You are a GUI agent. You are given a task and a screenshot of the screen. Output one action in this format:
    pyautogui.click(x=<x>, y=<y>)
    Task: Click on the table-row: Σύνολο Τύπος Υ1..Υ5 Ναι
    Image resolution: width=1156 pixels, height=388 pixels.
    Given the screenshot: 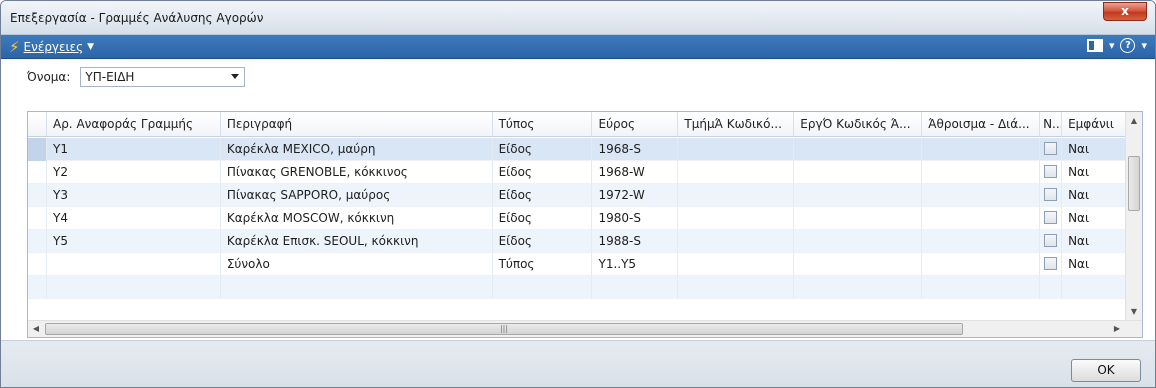 What is the action you would take?
    pyautogui.click(x=576, y=264)
    